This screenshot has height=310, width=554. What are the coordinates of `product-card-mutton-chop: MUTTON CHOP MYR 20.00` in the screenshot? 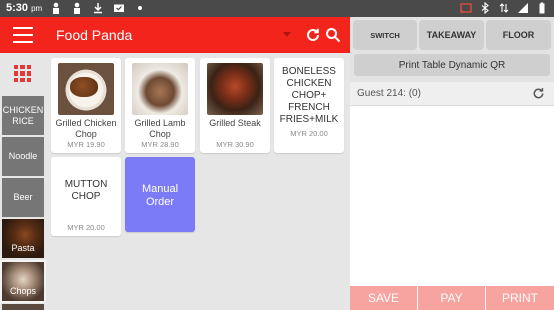 It's located at (86, 196).